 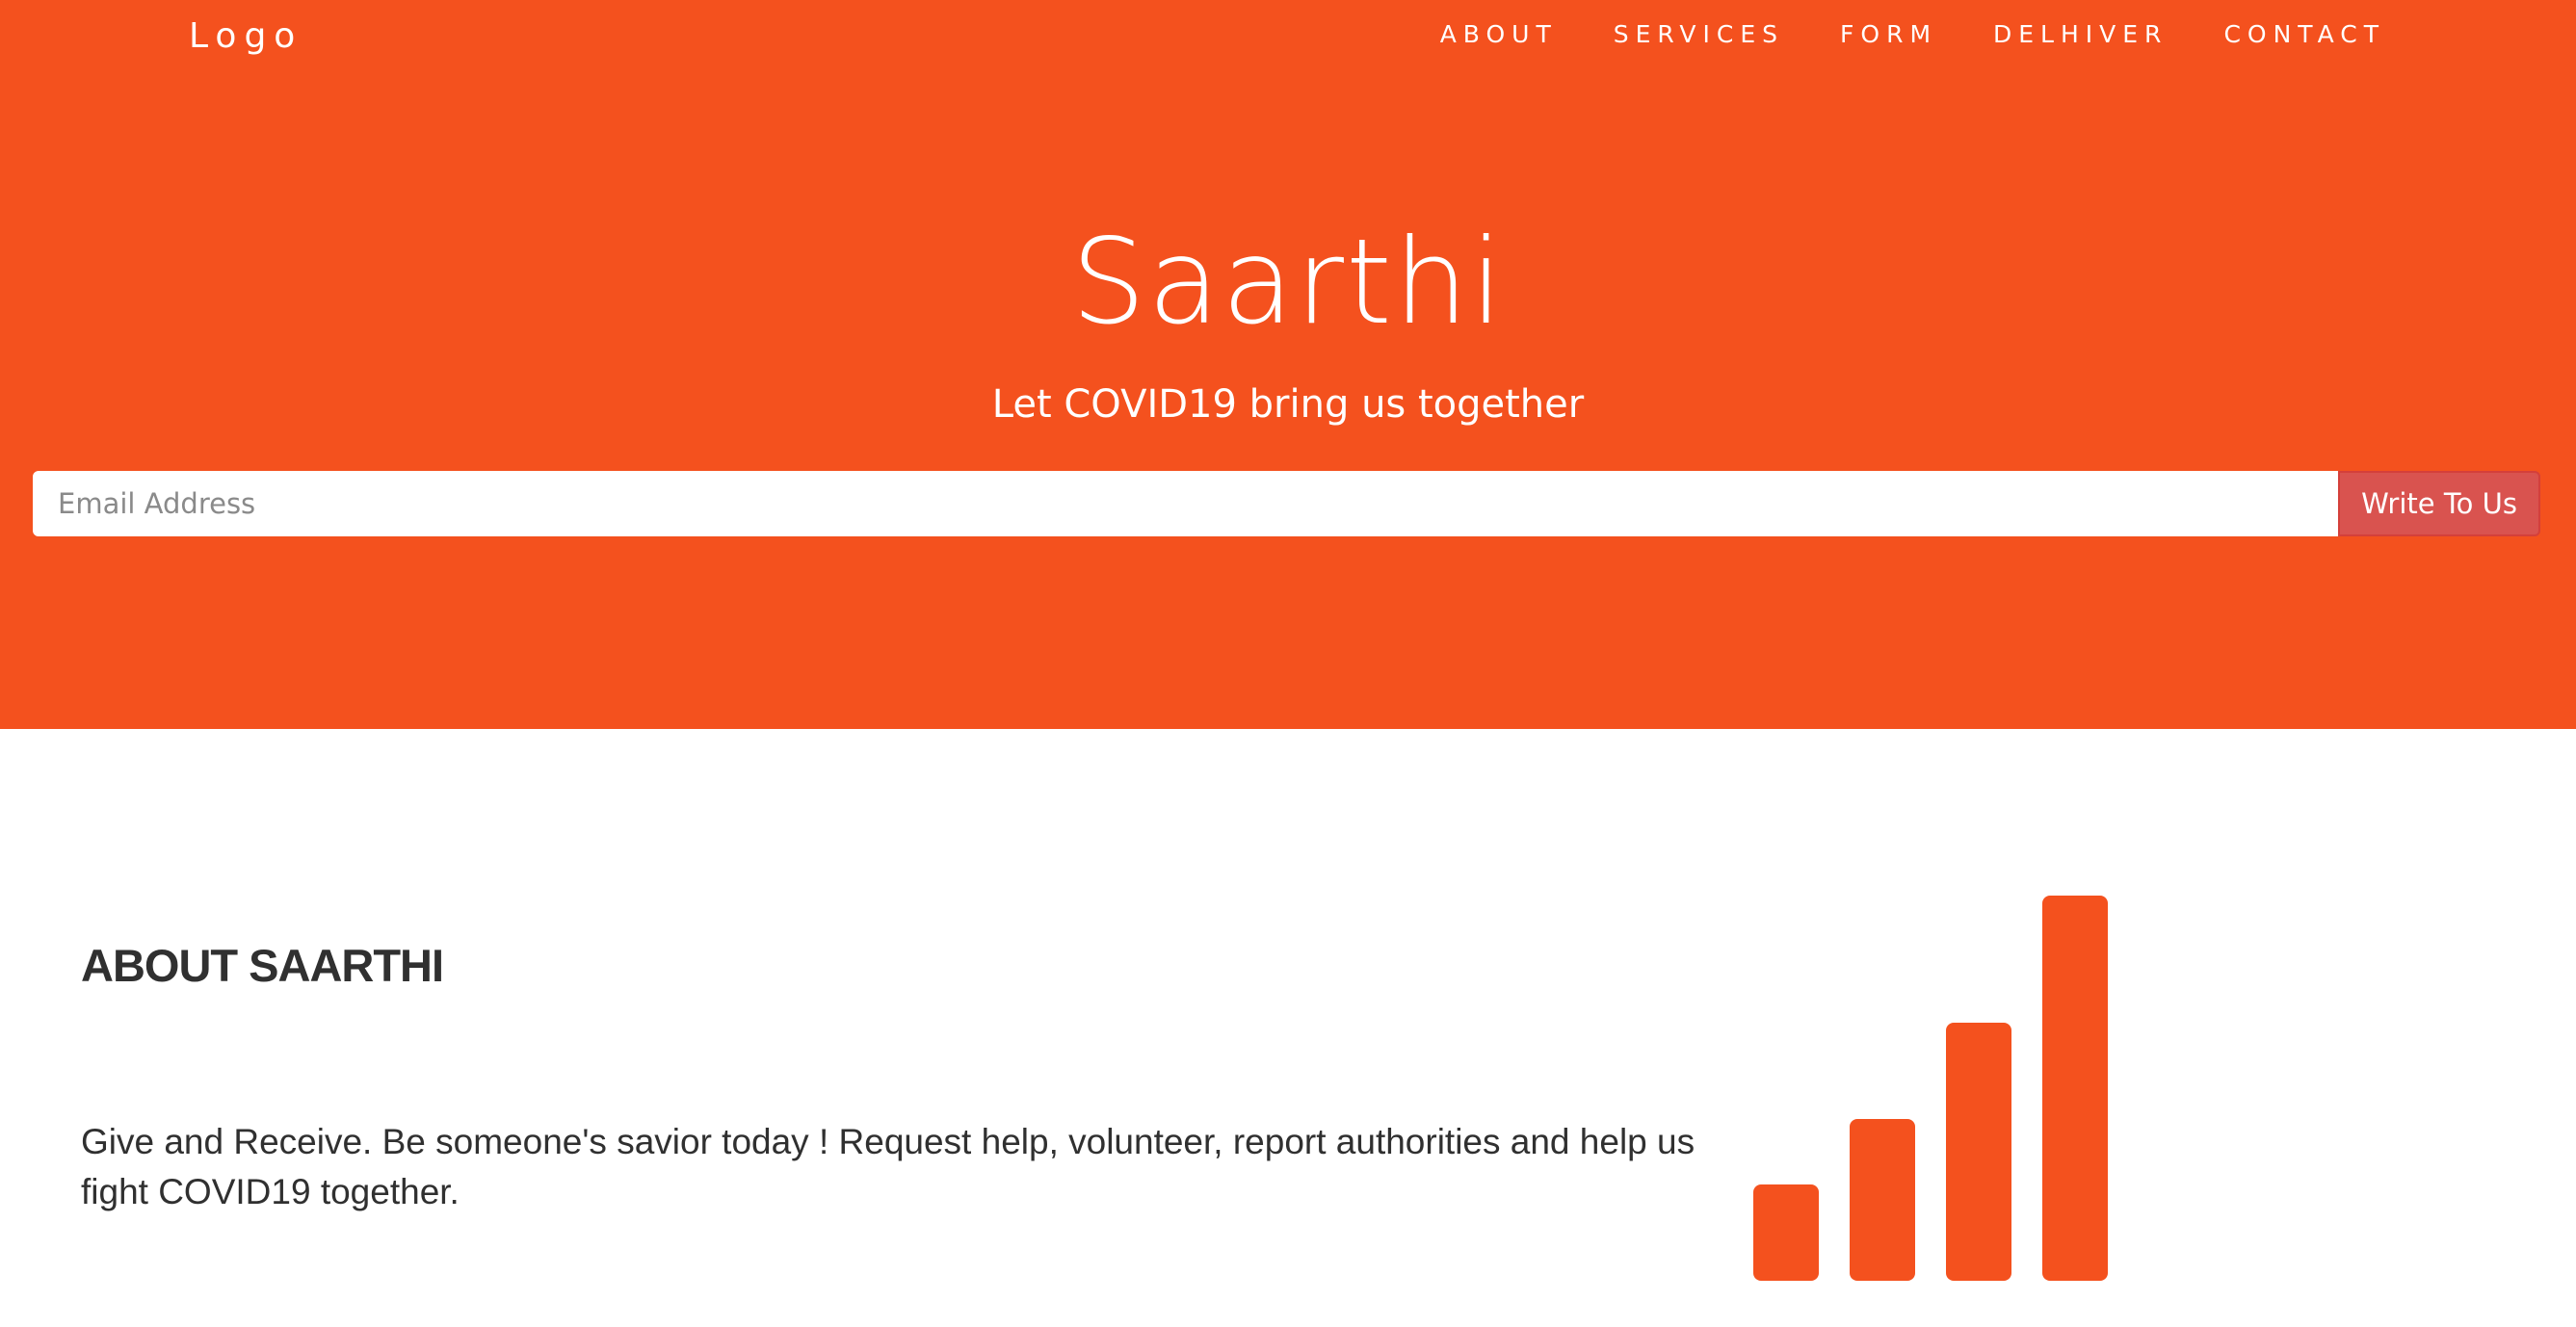 I want to click on signal-bars-icon, so click(x=1946, y=1088).